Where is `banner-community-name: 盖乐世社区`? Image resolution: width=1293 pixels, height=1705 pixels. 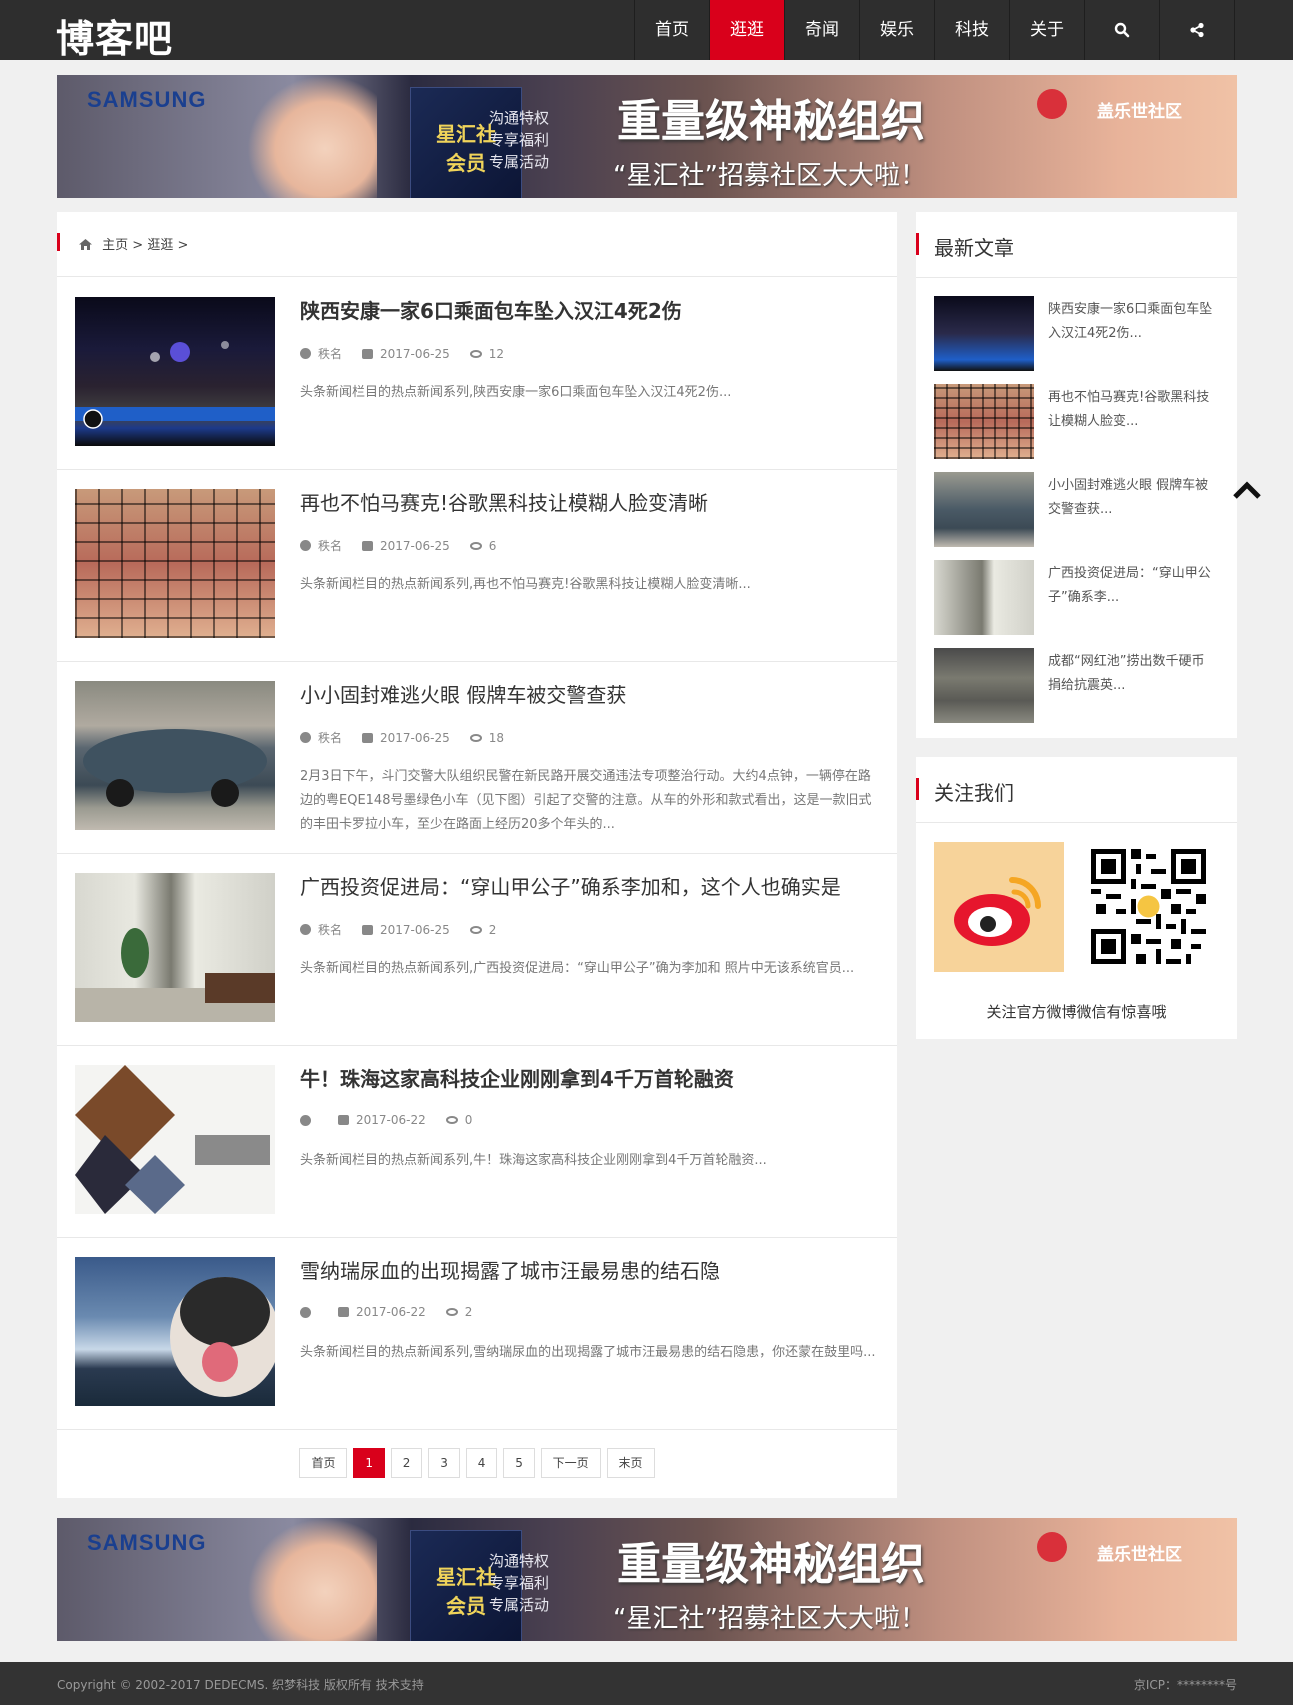 banner-community-name: 盖乐世社区 is located at coordinates (1139, 1555).